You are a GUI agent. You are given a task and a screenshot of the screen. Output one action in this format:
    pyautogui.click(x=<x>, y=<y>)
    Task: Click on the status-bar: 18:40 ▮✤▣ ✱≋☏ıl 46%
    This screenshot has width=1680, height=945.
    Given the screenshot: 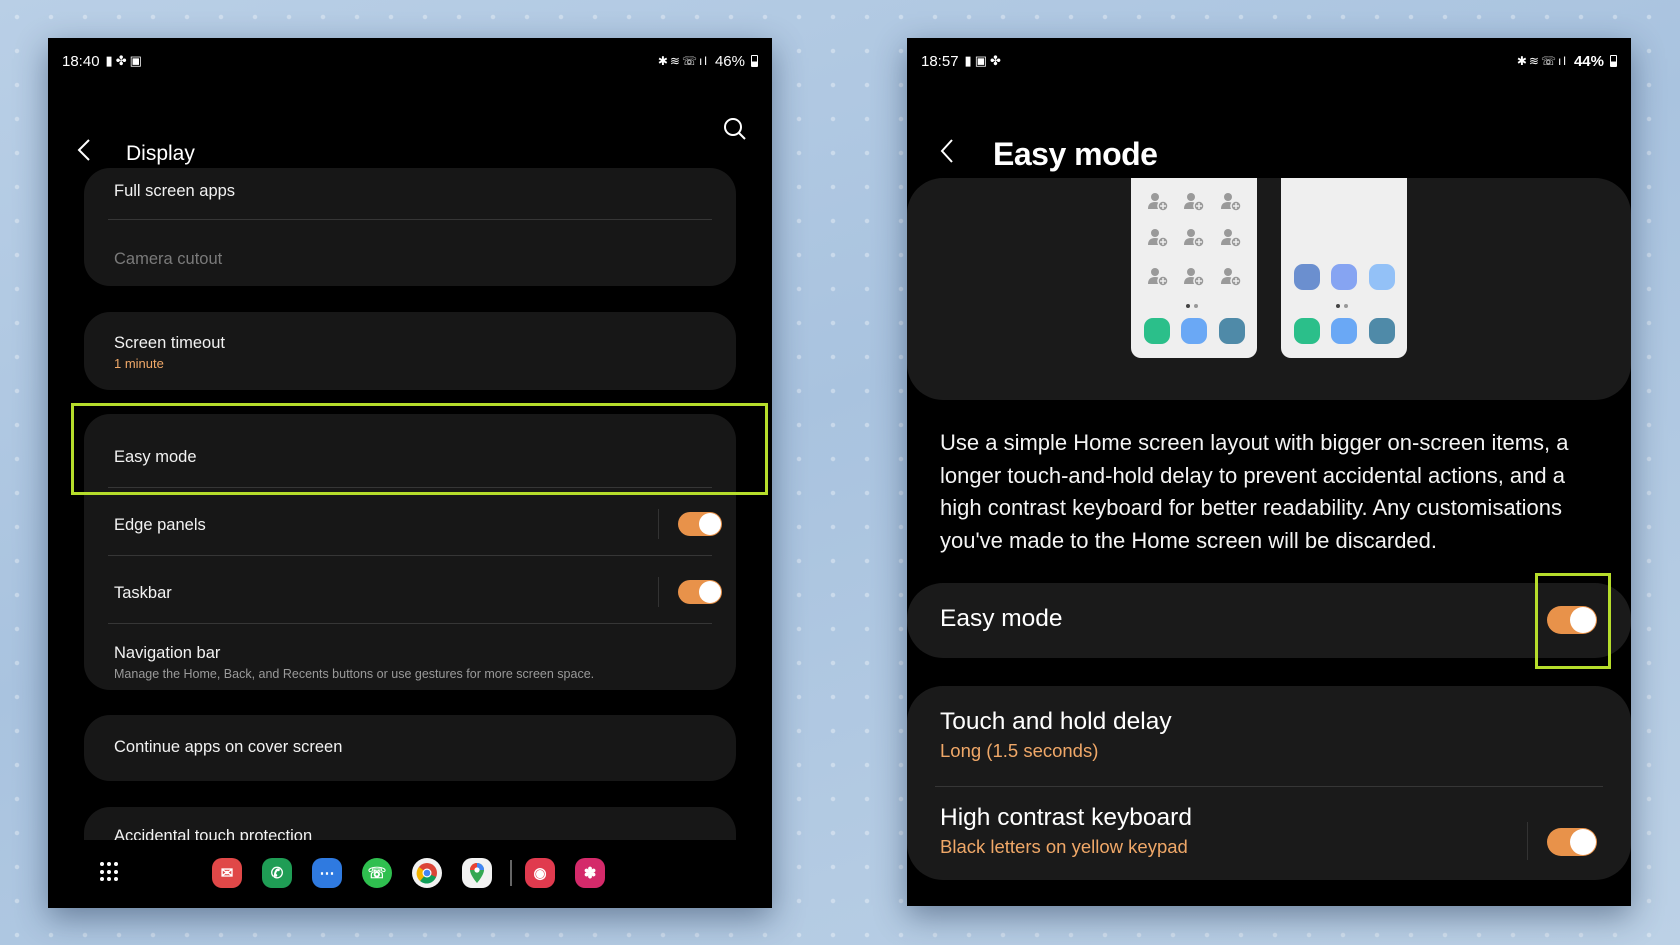 What is the action you would take?
    pyautogui.click(x=410, y=61)
    